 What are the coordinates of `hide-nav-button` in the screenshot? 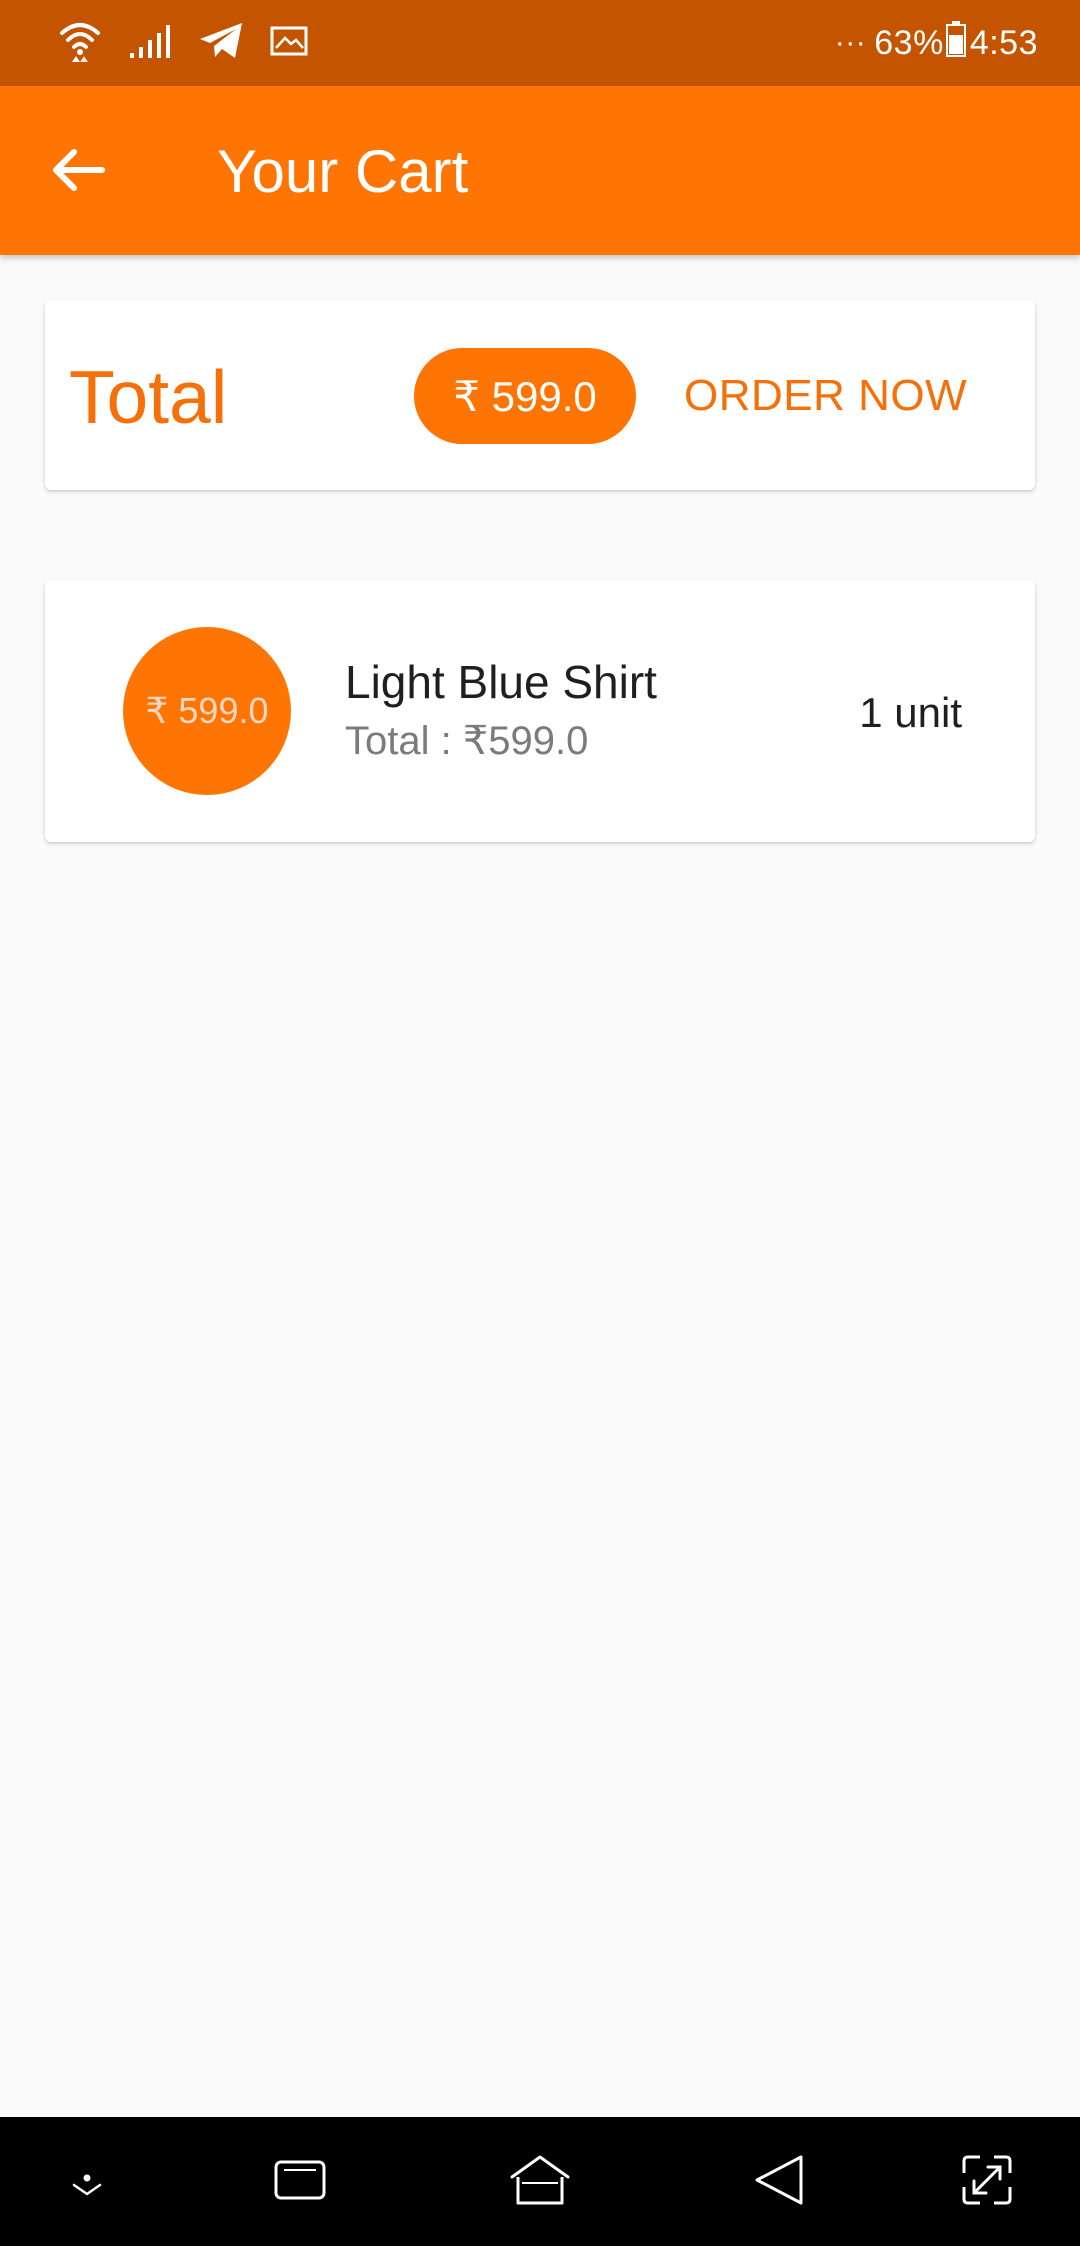 It's located at (87, 2182).